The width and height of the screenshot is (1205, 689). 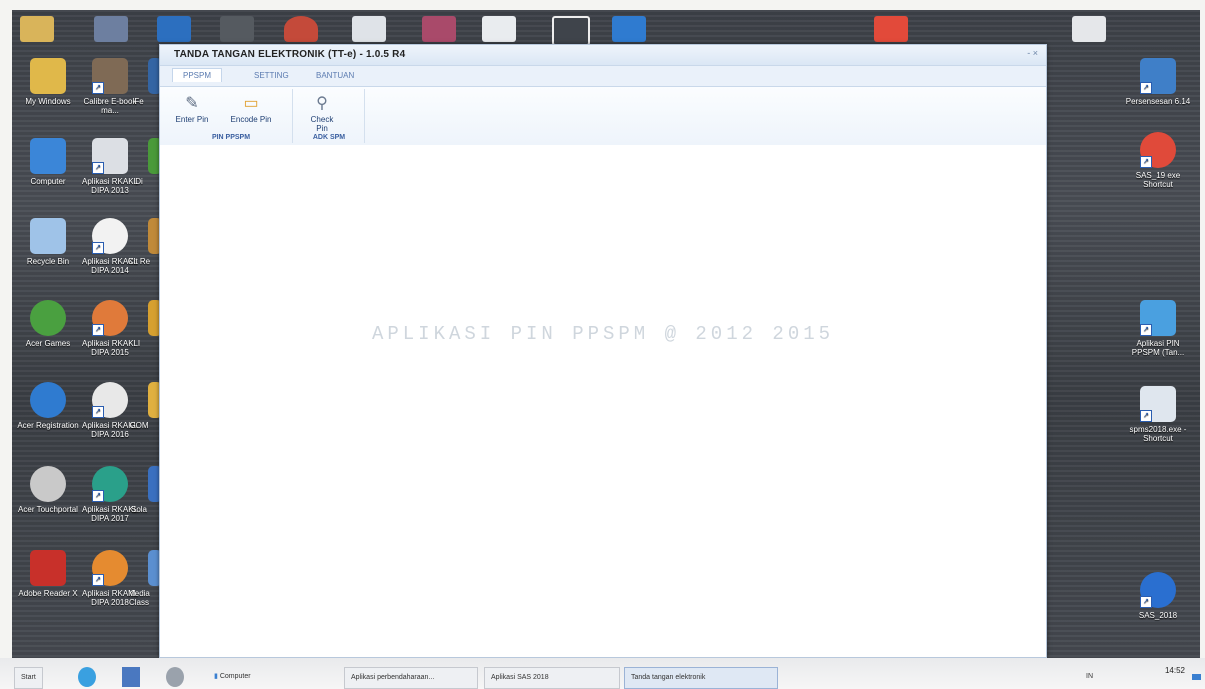 I want to click on taskbar-item-sas: Aplikasi SAS 2018, so click(x=552, y=678).